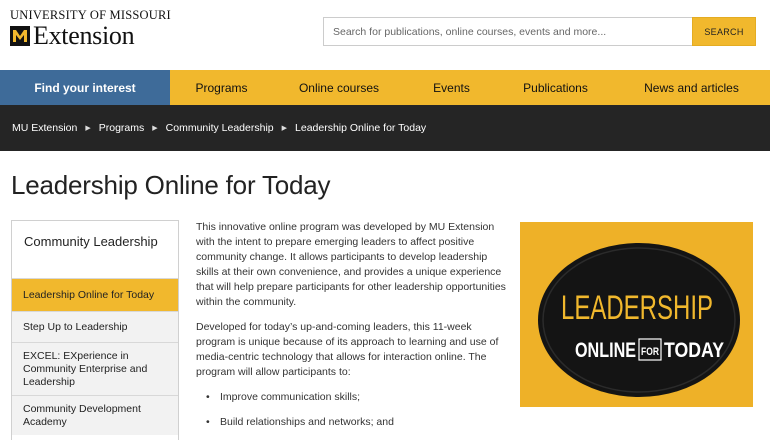 This screenshot has width=770, height=440. What do you see at coordinates (694, 350) in the screenshot?
I see `promo-line-today: TODAY` at bounding box center [694, 350].